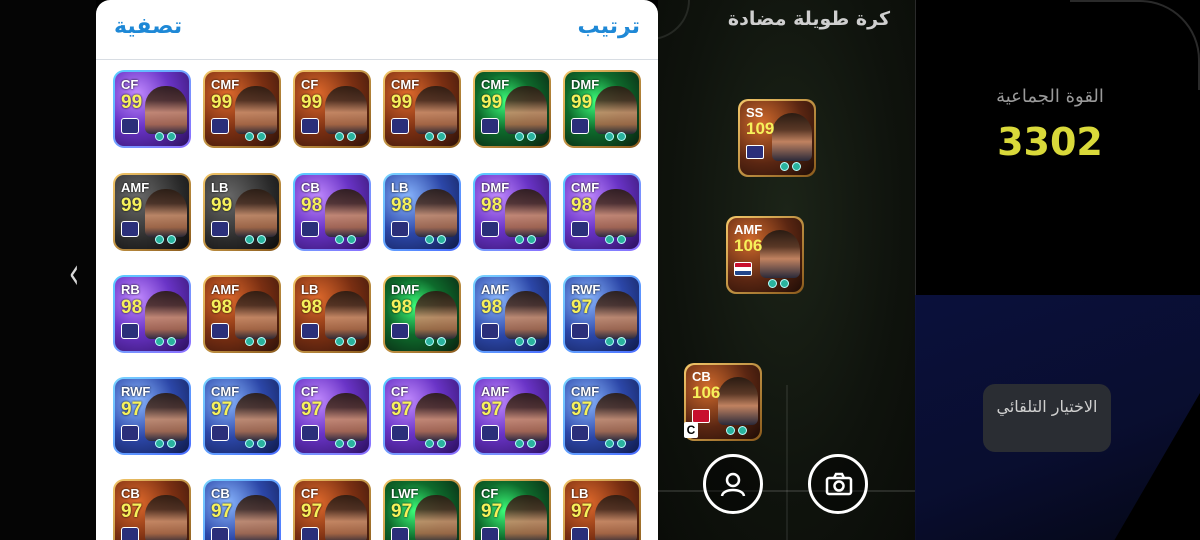 The height and width of the screenshot is (540, 1200). Describe the element at coordinates (242, 212) in the screenshot. I see `player-card: LB 99` at that location.